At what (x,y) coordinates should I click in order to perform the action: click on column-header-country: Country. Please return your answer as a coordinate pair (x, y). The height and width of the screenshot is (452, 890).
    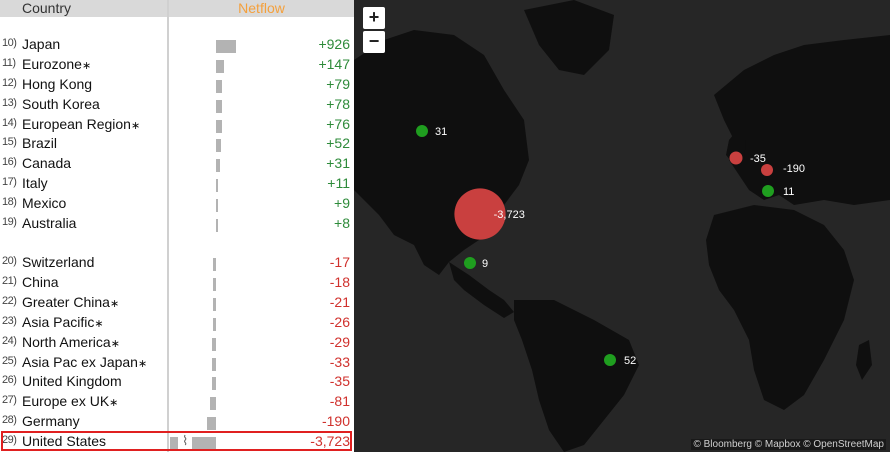
    Looking at the image, I should click on (83, 8).